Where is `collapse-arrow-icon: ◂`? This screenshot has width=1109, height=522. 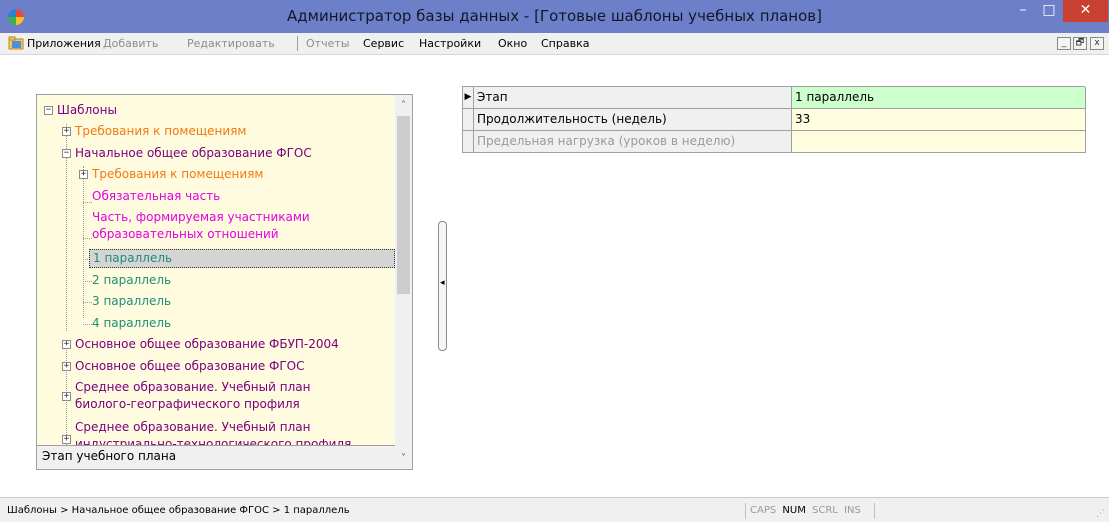 collapse-arrow-icon: ◂ is located at coordinates (442, 283).